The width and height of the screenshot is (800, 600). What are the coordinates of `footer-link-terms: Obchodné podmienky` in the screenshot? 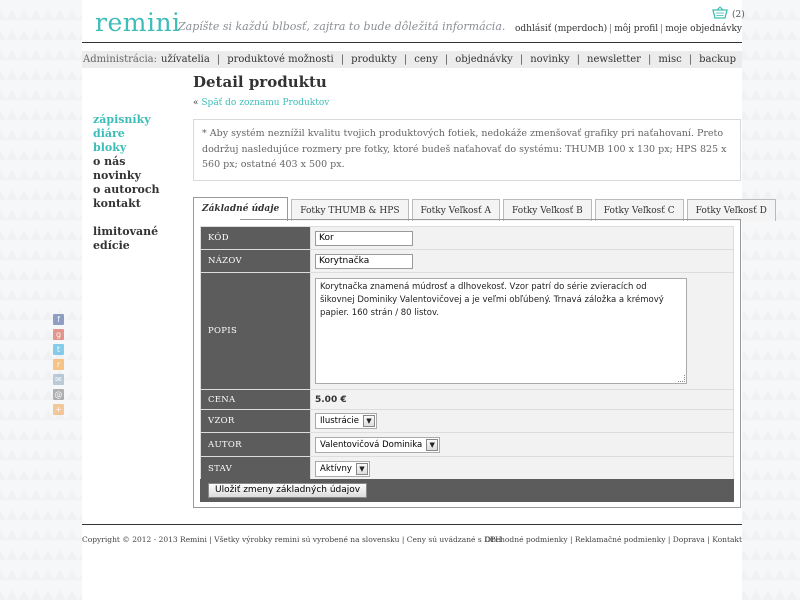 It's located at (526, 539).